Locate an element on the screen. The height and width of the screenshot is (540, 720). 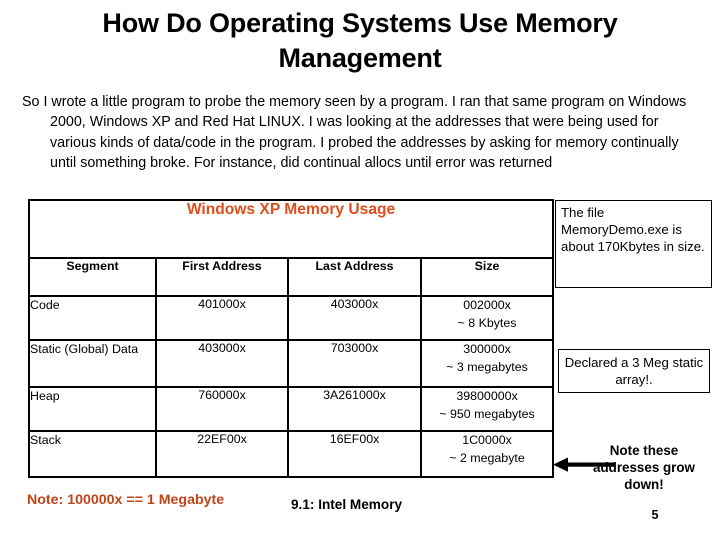
cell-first-address: 760000x is located at coordinates (222, 409).